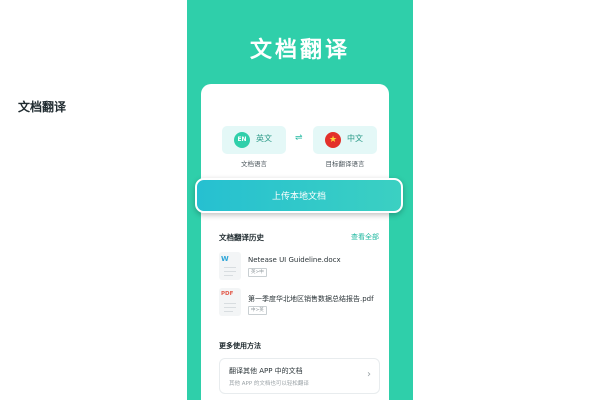 This screenshot has height=400, width=600. What do you see at coordinates (299, 376) in the screenshot?
I see `translate-other-app-card: 翻译其他 APP 中的文档 其他 APP 的文档也可以轻松翻译 ›` at bounding box center [299, 376].